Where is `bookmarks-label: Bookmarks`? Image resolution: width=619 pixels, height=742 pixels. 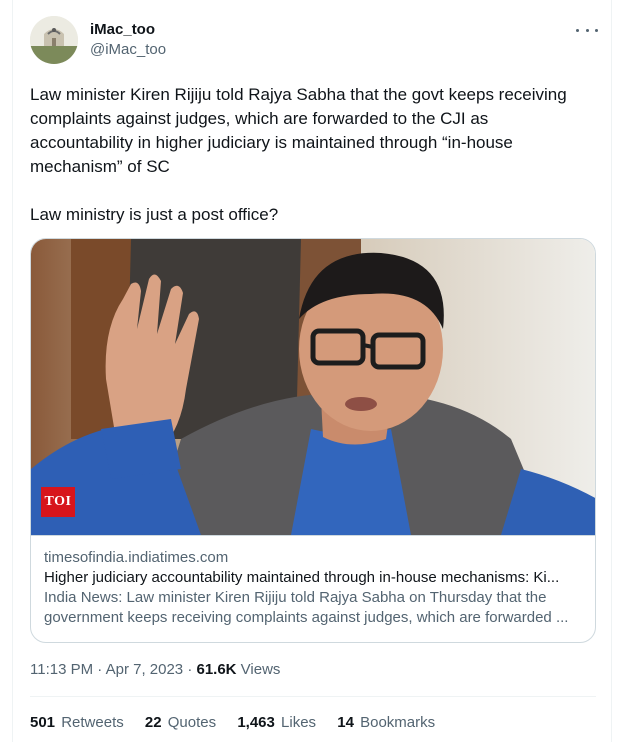
bookmarks-label: Bookmarks is located at coordinates (398, 722).